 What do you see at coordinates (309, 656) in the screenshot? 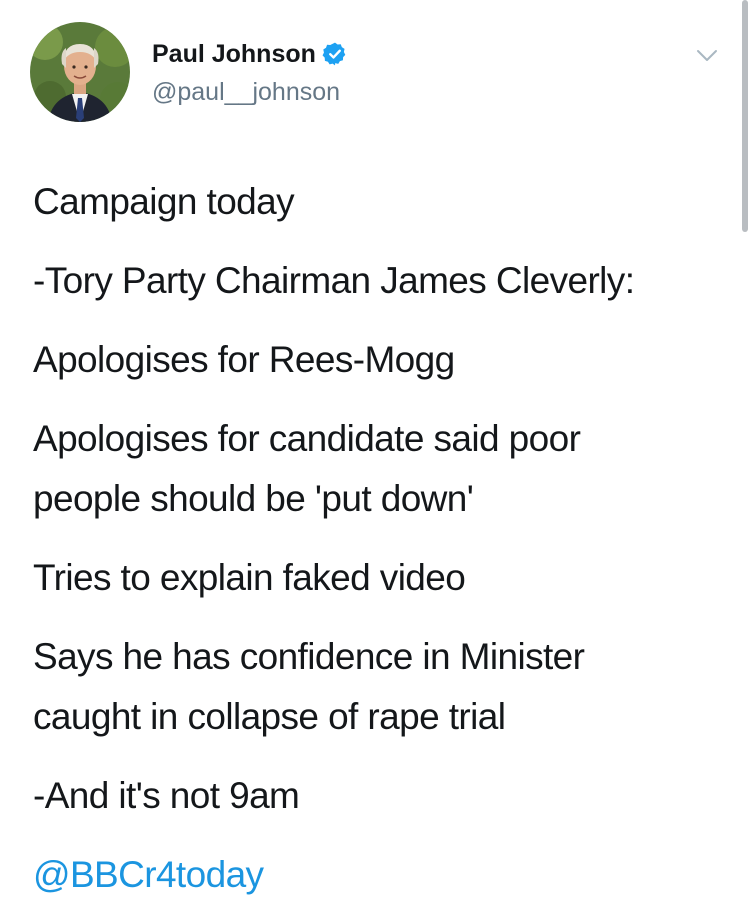
I see `tweet-line: Says he has confidence in Minister` at bounding box center [309, 656].